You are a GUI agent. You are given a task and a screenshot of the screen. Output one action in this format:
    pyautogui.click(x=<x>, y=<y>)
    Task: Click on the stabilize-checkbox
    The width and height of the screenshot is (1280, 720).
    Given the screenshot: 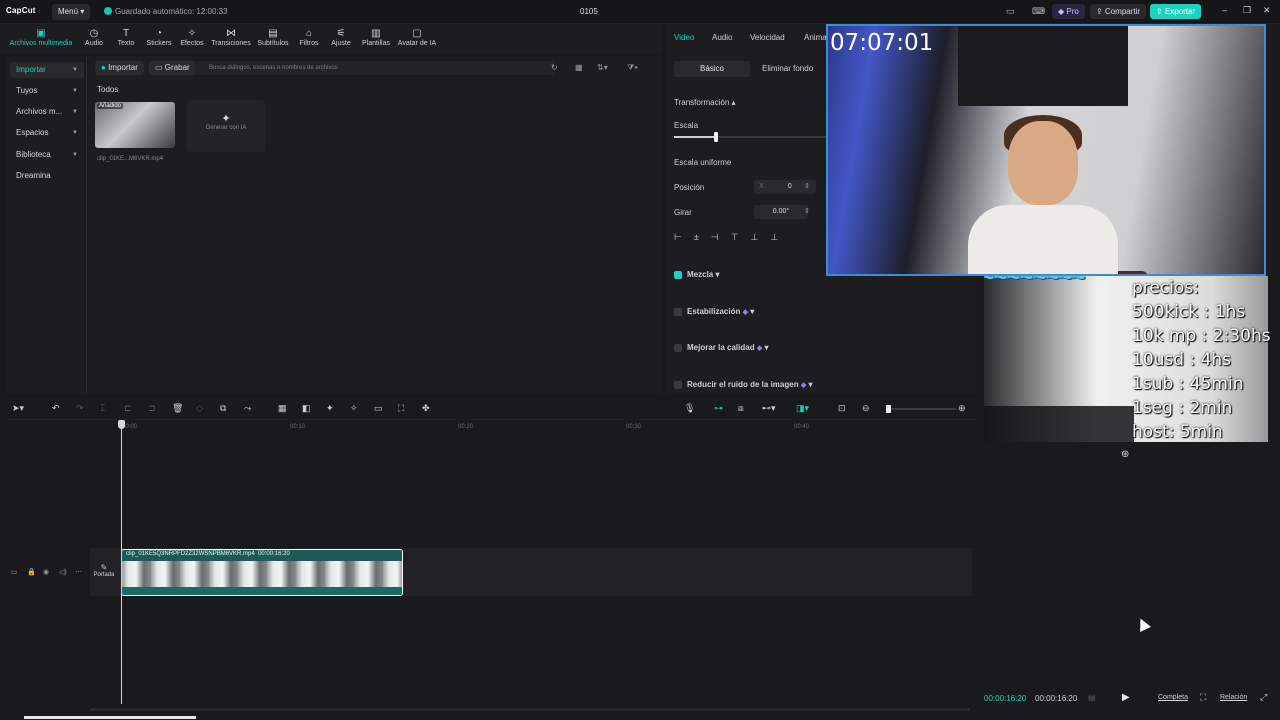 What is the action you would take?
    pyautogui.click(x=678, y=312)
    